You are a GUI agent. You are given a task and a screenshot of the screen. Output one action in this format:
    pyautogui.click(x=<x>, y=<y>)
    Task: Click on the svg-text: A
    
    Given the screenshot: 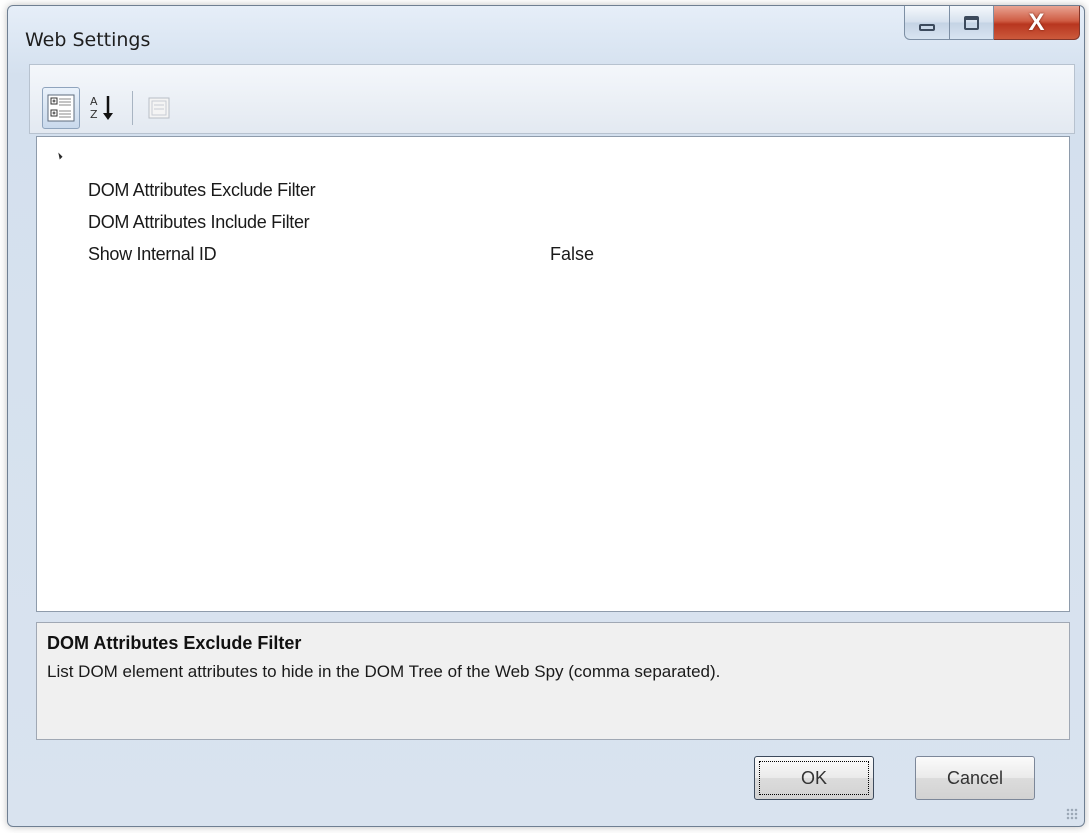 What is the action you would take?
    pyautogui.click(x=94, y=101)
    